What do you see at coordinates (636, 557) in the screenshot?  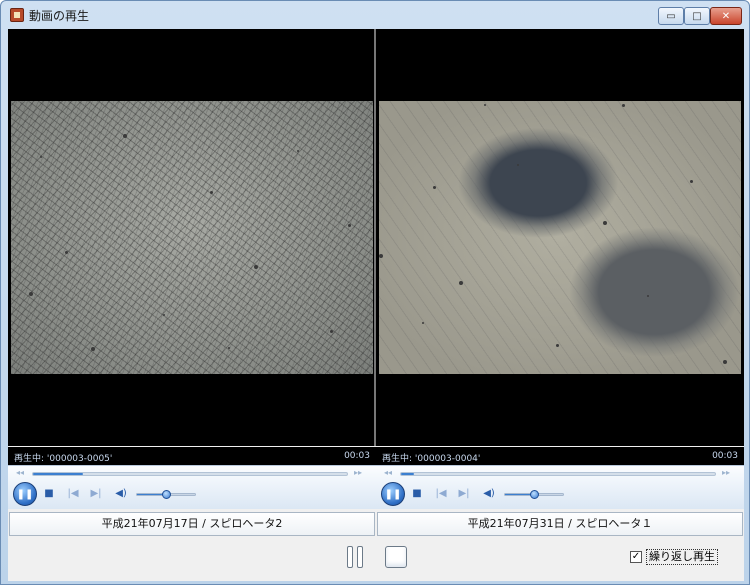 I see `repeat-checkbox: ✓` at bounding box center [636, 557].